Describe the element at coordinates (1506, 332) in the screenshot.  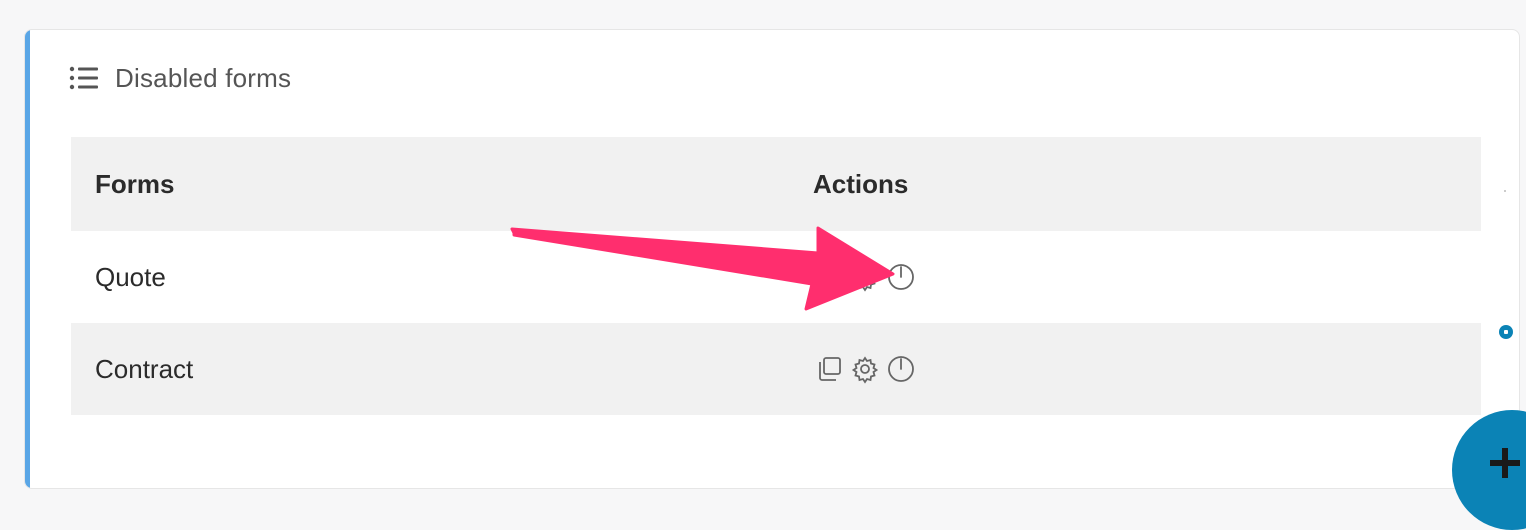
I see `scroll-indicator` at that location.